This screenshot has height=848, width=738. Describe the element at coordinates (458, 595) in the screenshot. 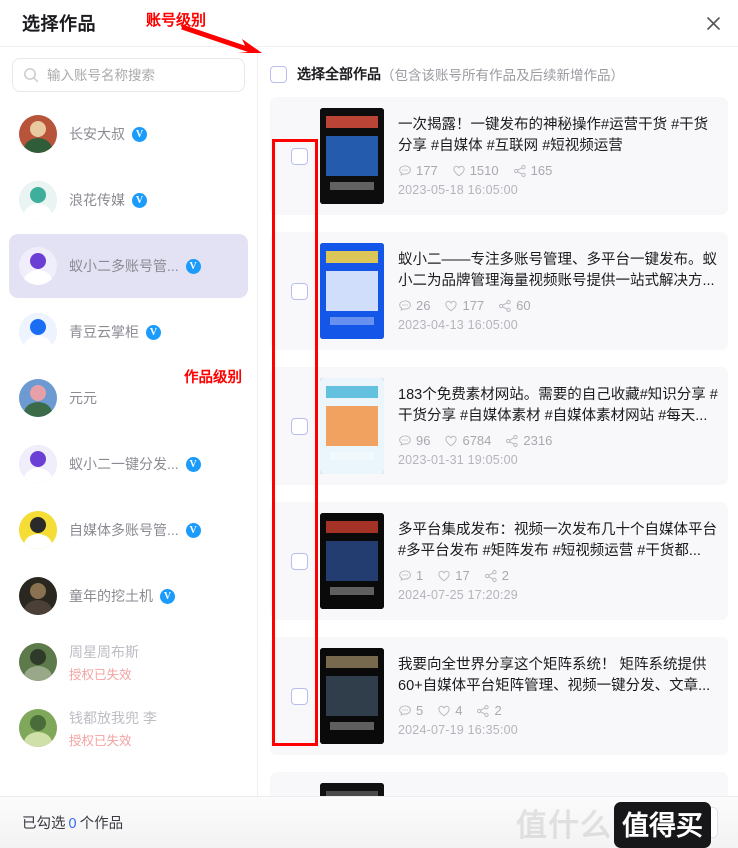

I see `work-date: 2024-07-25 17:20:29` at that location.